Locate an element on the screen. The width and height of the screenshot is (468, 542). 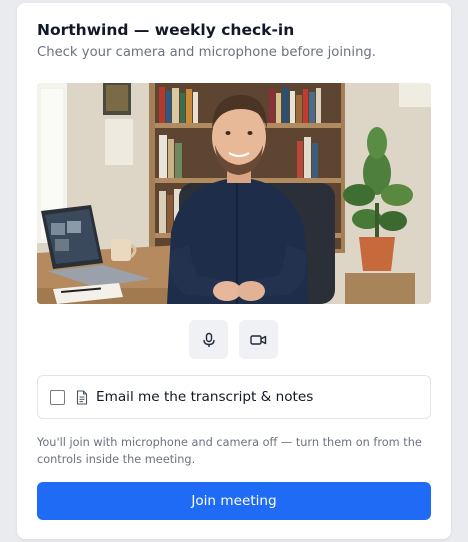
document-icon is located at coordinates (82, 397).